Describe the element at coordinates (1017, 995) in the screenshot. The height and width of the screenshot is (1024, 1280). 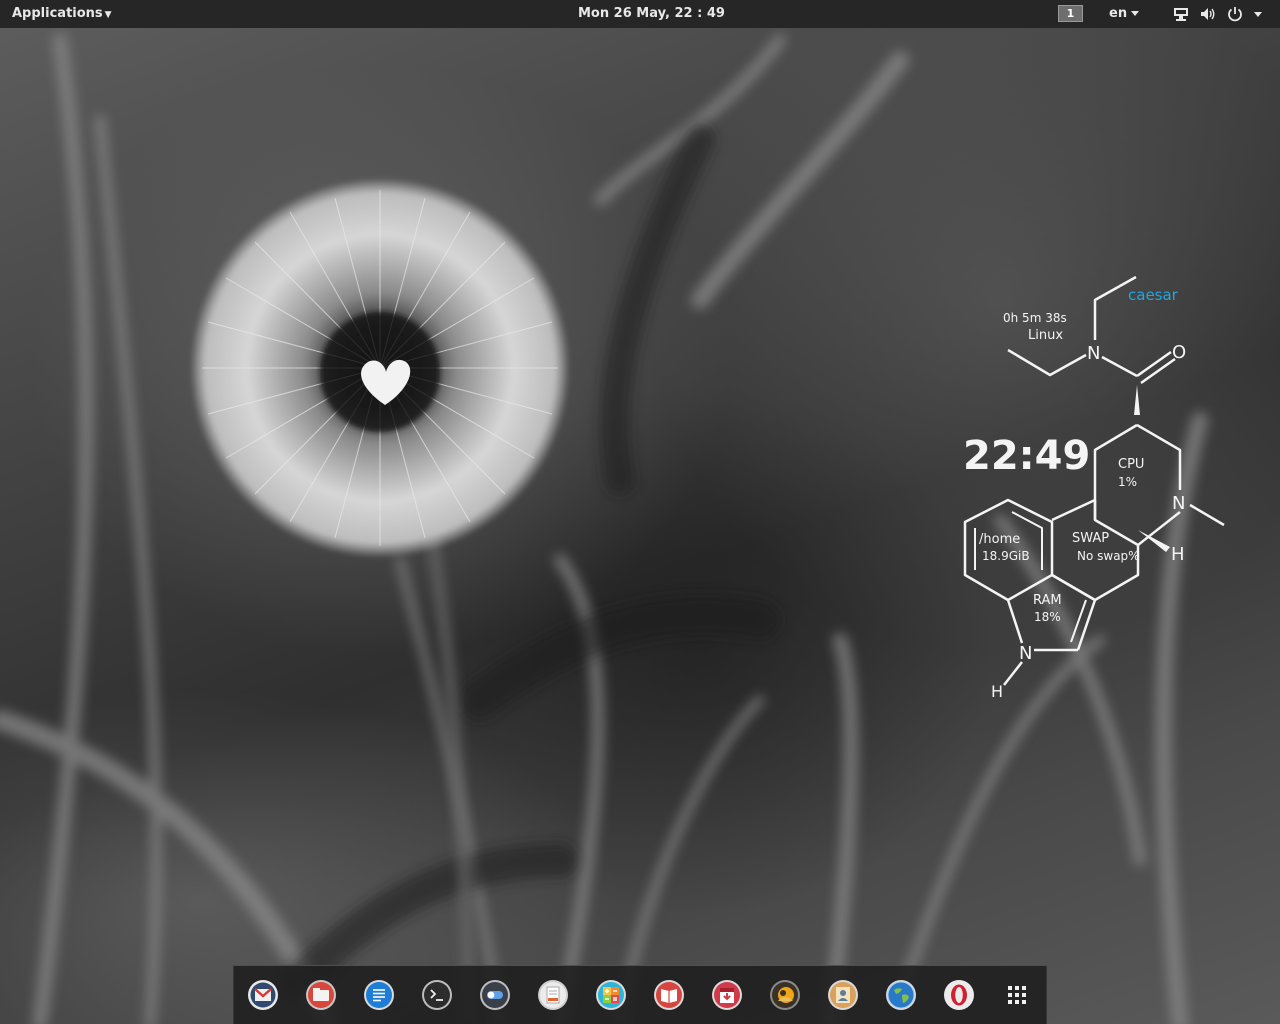
I see `app-grid-icon` at that location.